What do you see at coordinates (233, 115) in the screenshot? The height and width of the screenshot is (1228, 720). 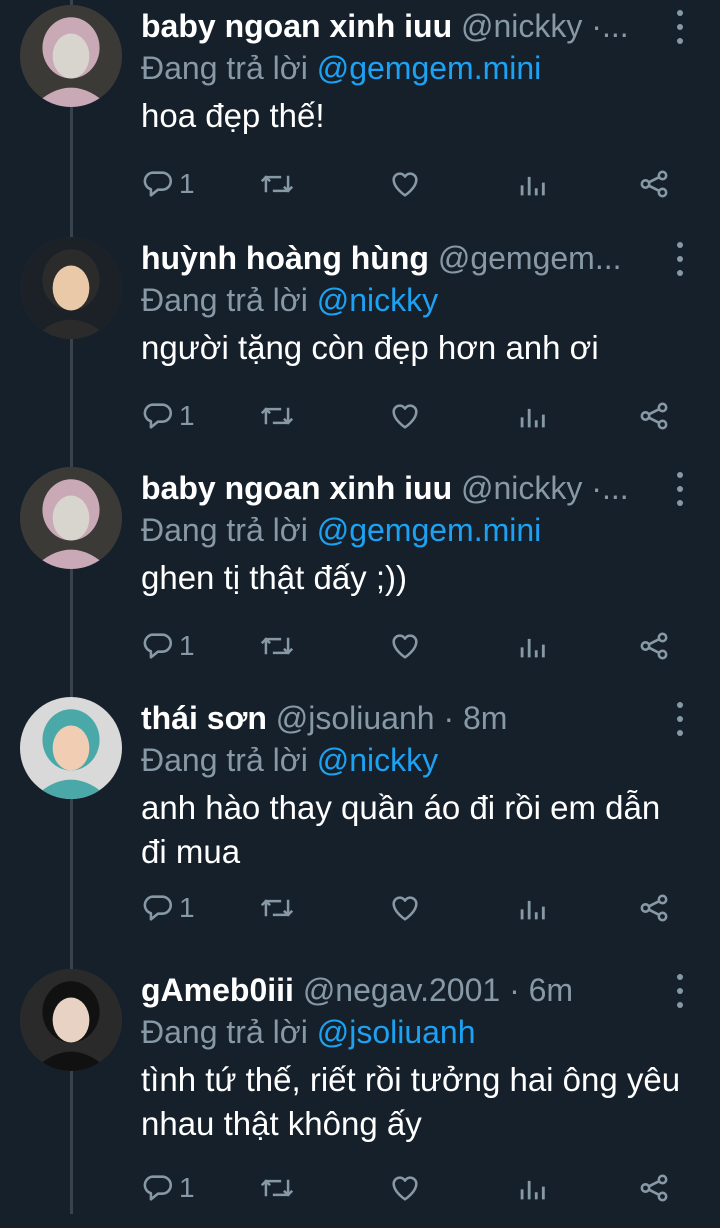 I see `tweet-text: hoa đẹp thế!` at bounding box center [233, 115].